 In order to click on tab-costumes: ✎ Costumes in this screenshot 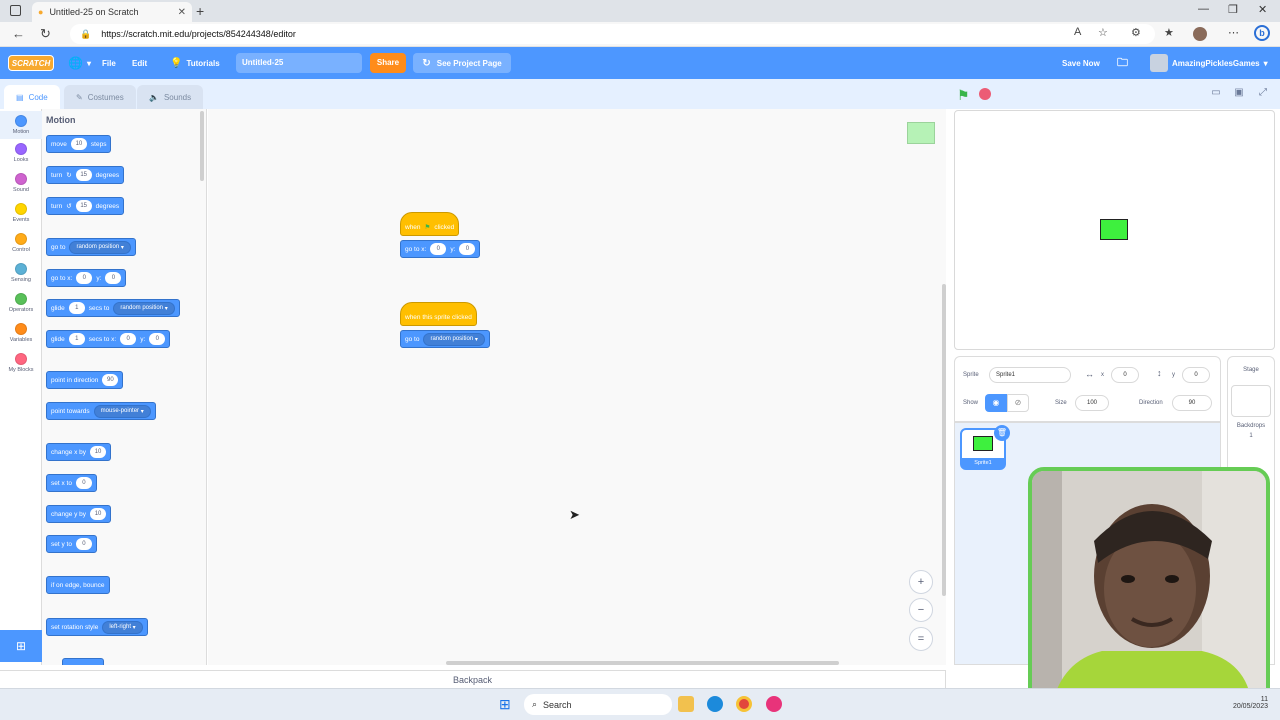, I will do `click(100, 97)`.